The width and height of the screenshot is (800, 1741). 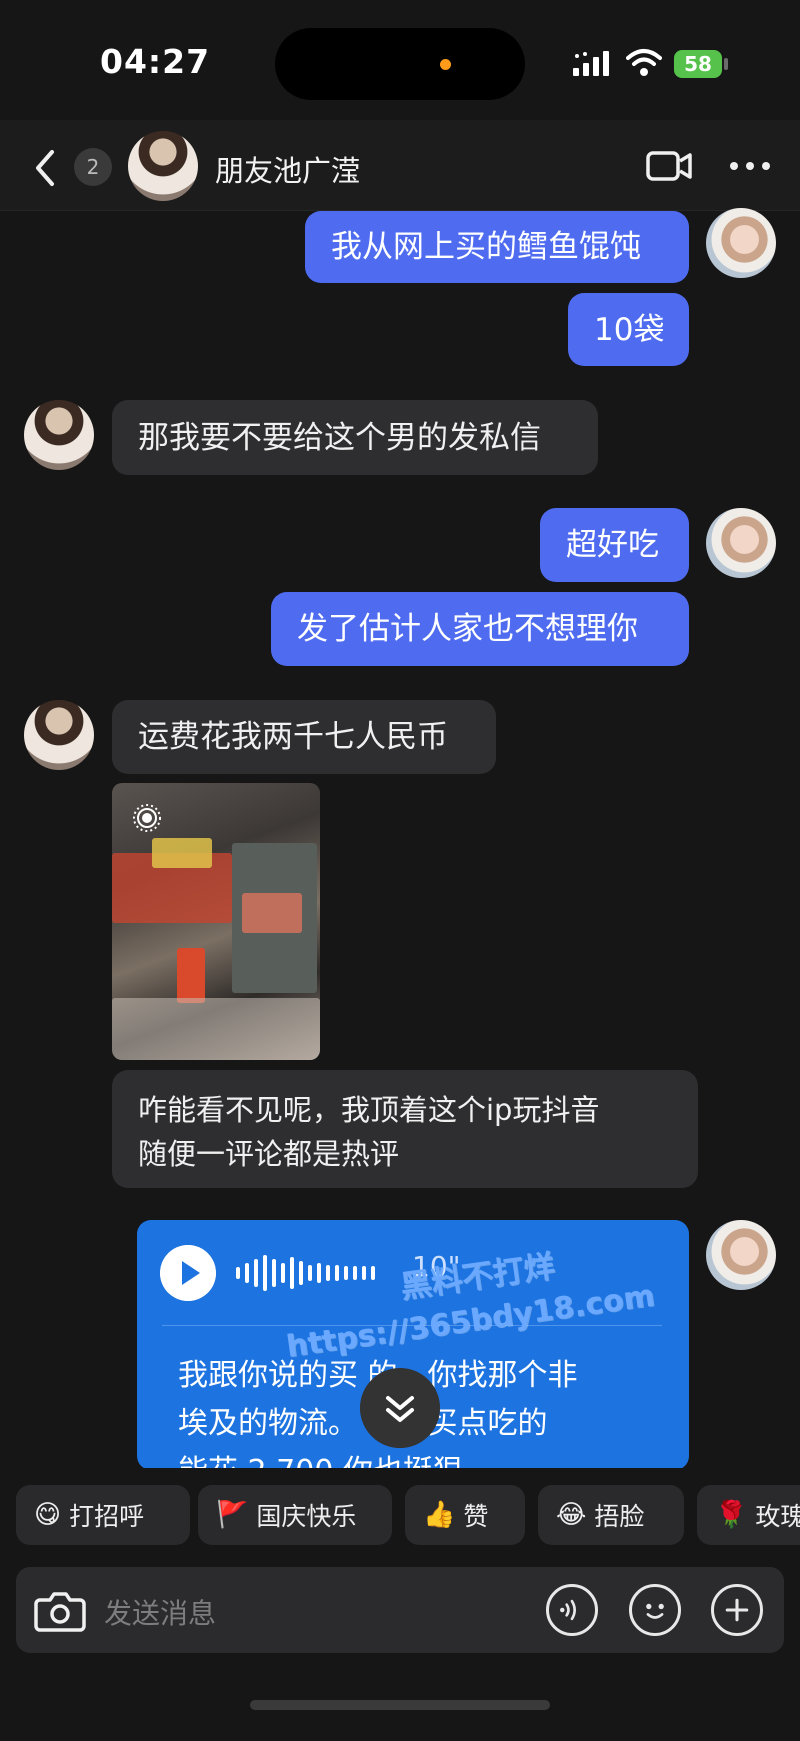 I want to click on rose-emoji-icon: 🌹, so click(x=731, y=1515).